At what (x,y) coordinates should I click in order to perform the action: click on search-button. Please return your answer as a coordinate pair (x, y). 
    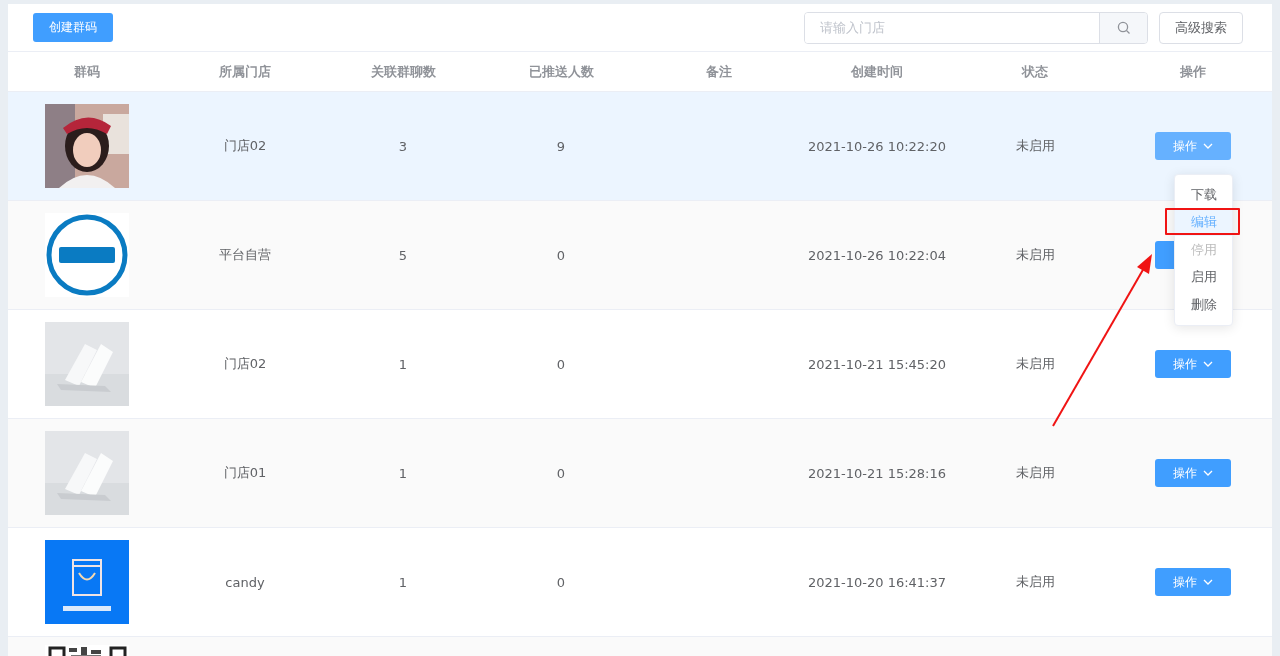
    Looking at the image, I should click on (1123, 27).